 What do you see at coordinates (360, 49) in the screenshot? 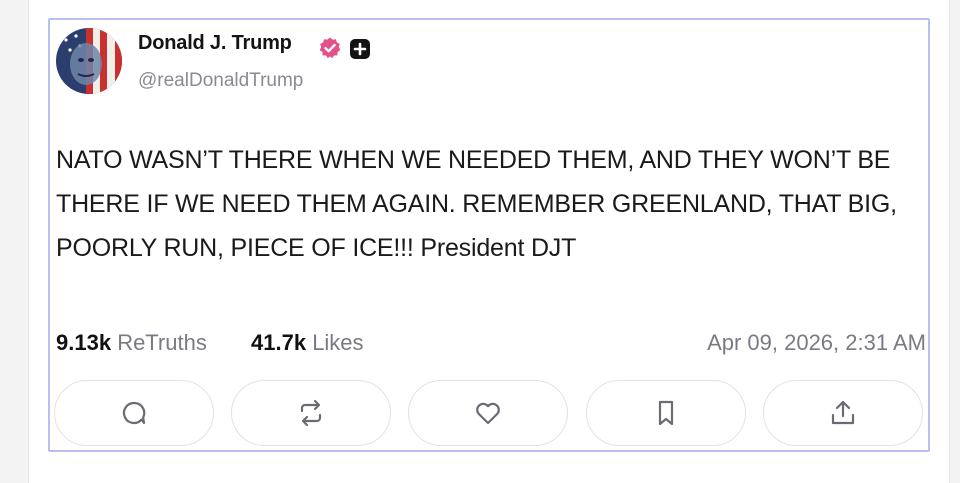
I see `plus-square-icon` at bounding box center [360, 49].